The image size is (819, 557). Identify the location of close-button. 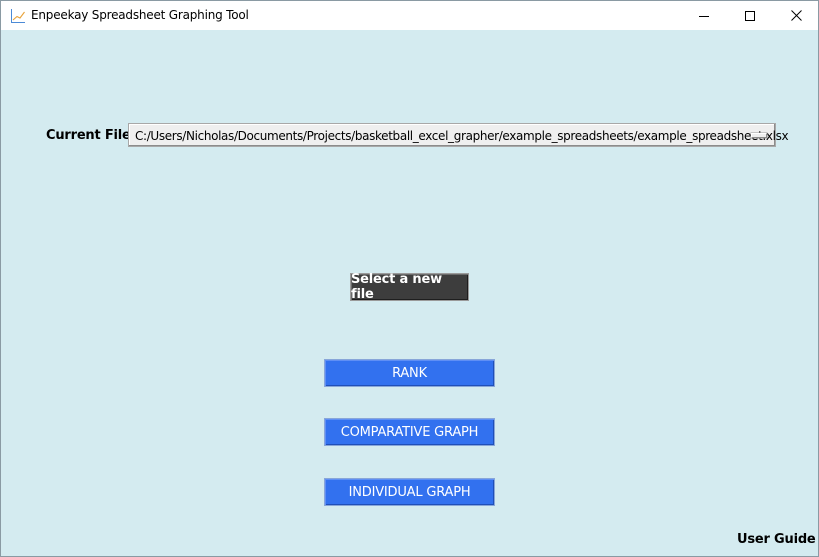
(796, 15).